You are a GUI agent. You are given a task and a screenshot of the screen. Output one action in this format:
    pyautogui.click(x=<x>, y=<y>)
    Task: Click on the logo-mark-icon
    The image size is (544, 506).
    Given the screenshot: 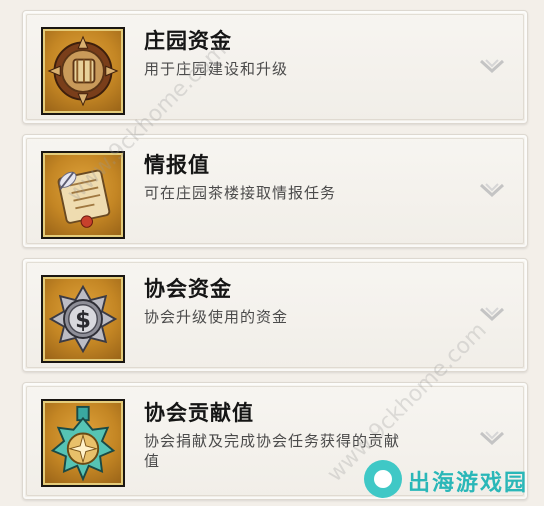 What is the action you would take?
    pyautogui.click(x=383, y=479)
    